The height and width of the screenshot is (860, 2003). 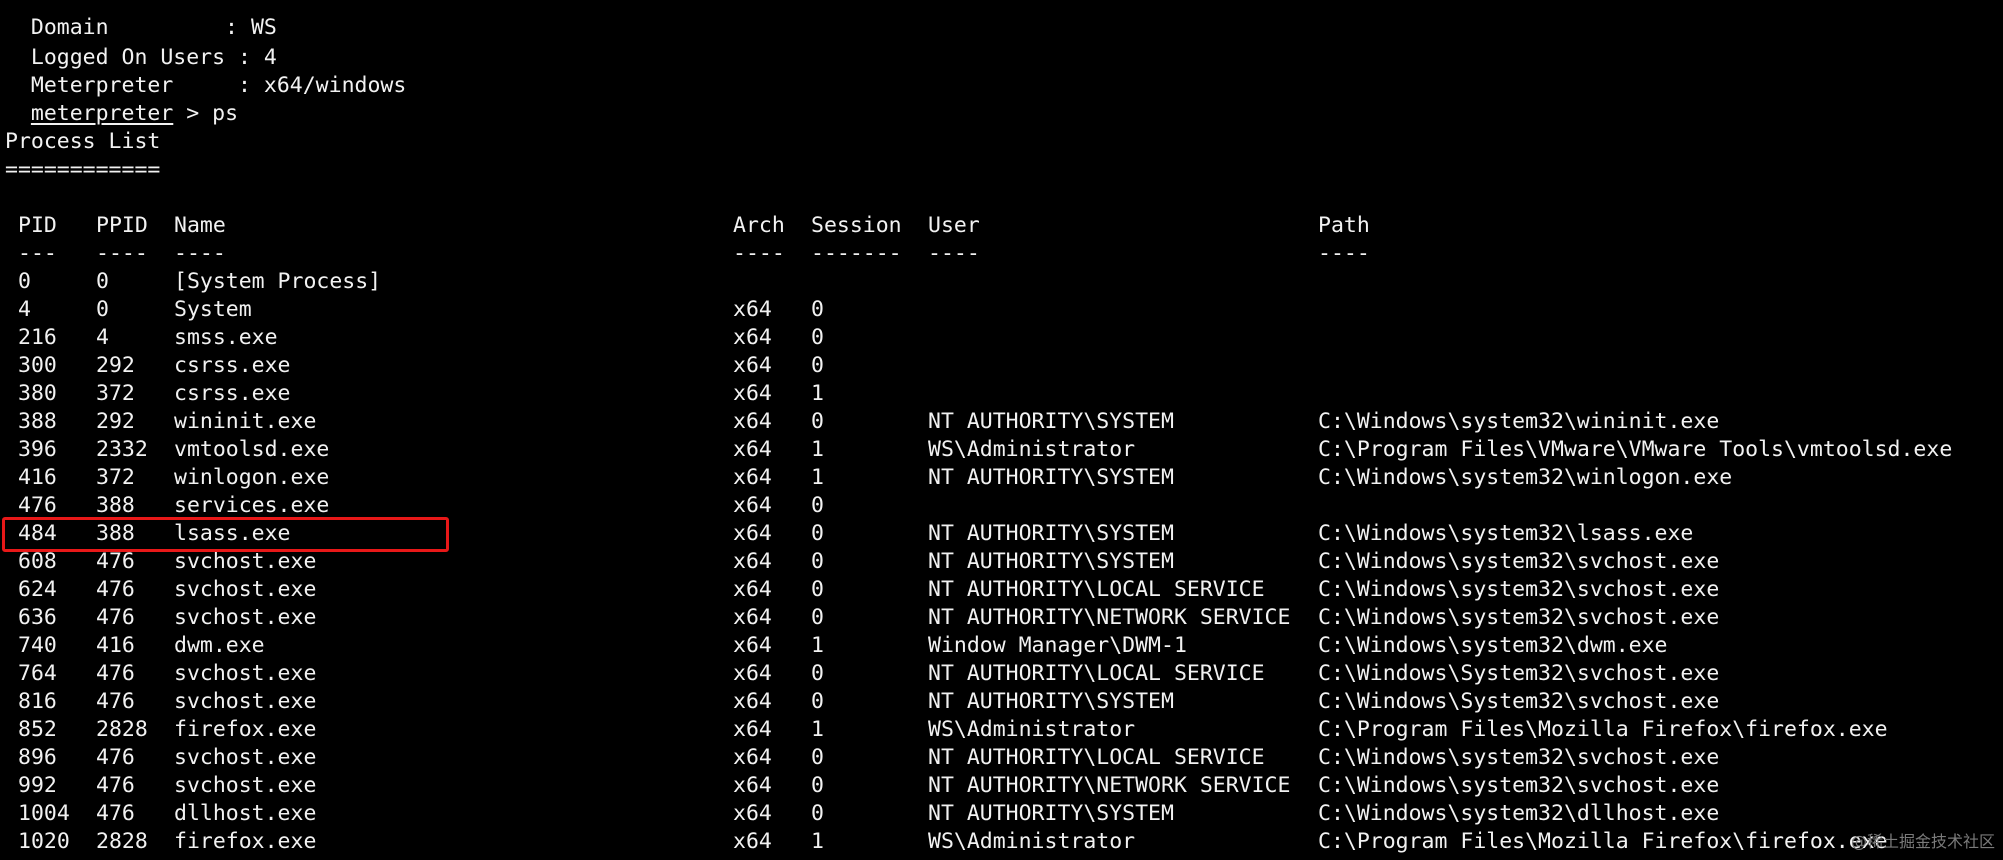 I want to click on session-meterpreter-value: x64/windows, so click(x=335, y=85).